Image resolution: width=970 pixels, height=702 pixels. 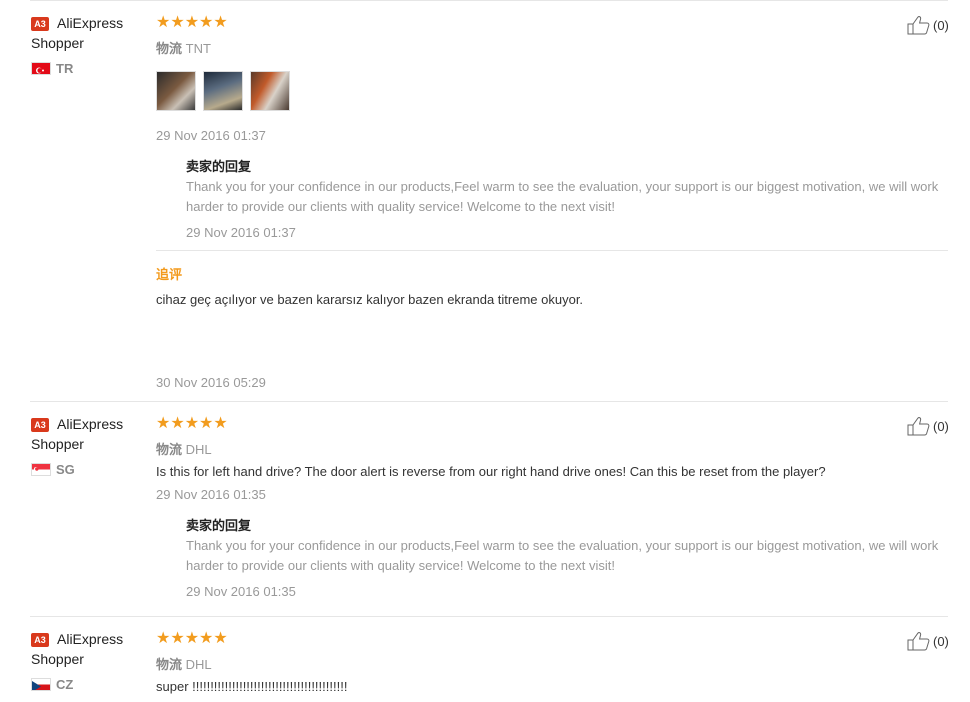 I want to click on flag-tr-icon, so click(x=41, y=68).